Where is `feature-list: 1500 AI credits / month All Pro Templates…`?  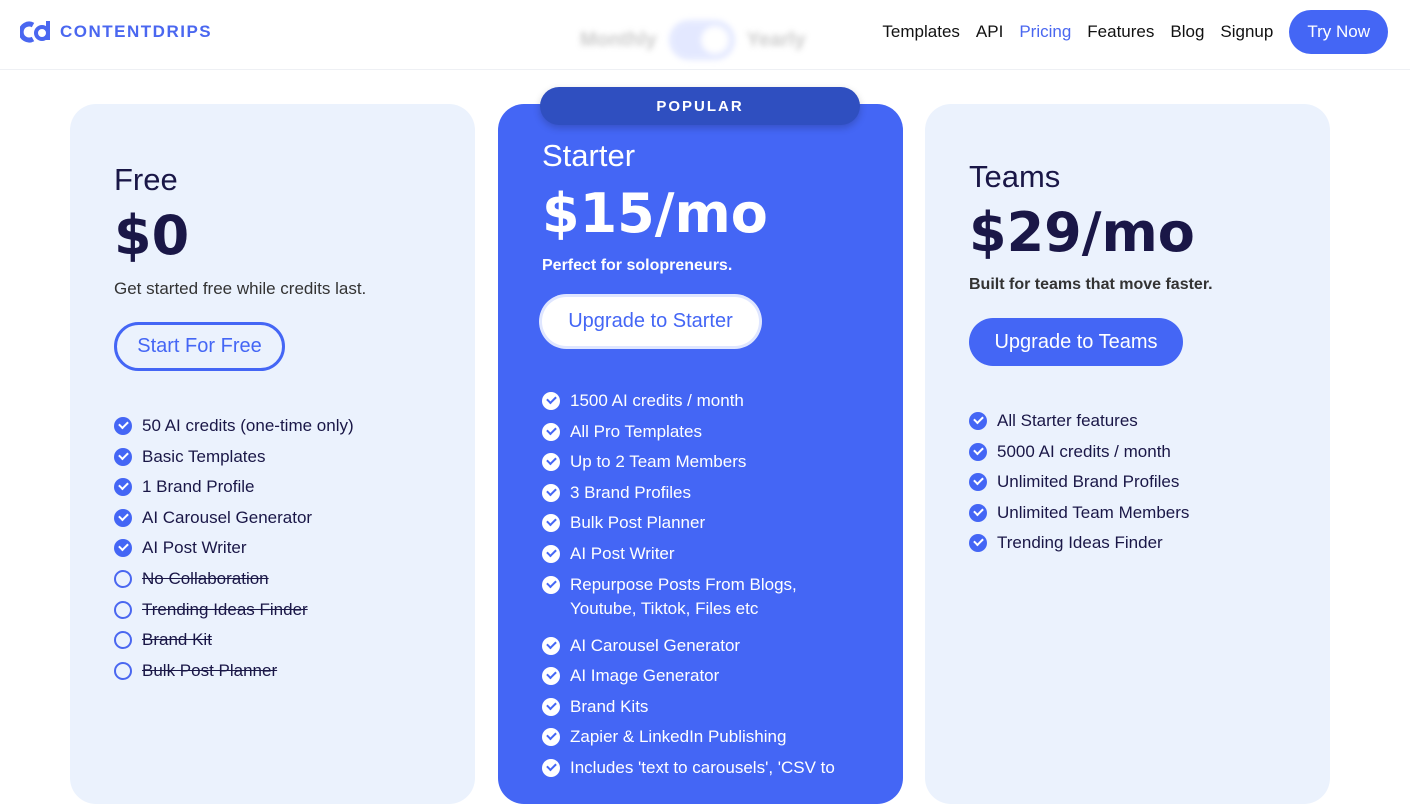 feature-list: 1500 AI credits / month All Pro Templates… is located at coordinates (691, 588).